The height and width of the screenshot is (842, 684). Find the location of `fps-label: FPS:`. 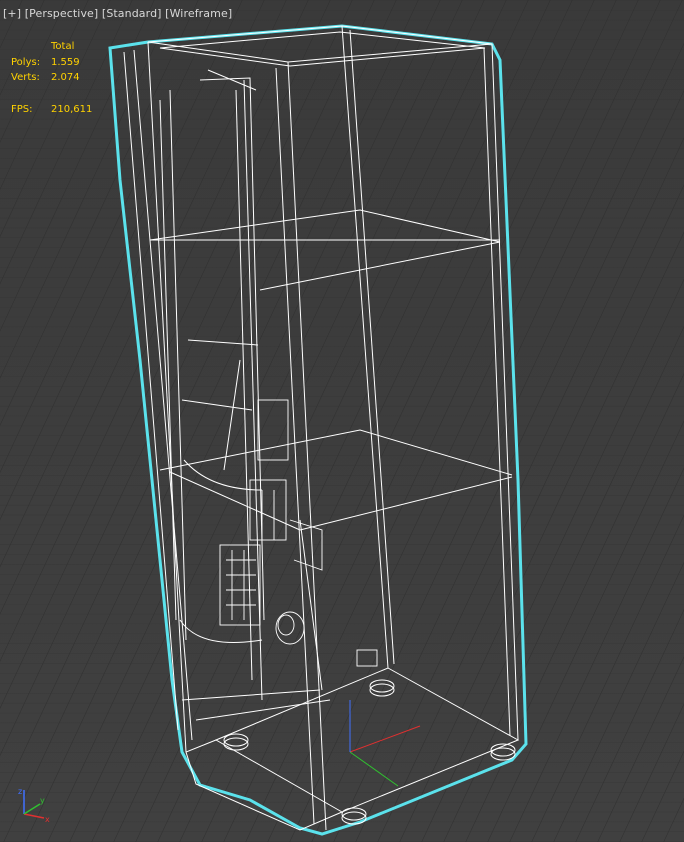

fps-label: FPS: is located at coordinates (22, 109).